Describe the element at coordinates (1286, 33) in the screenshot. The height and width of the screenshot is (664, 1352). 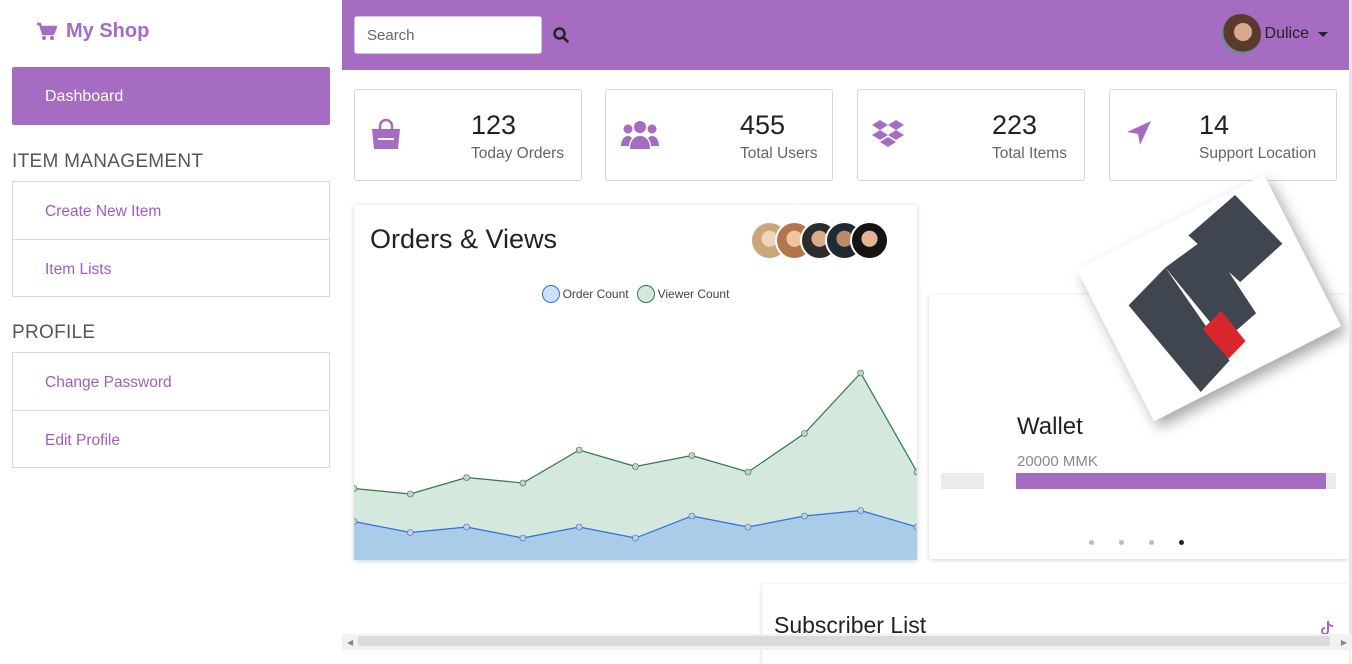
I see `user-name: Dulice` at that location.